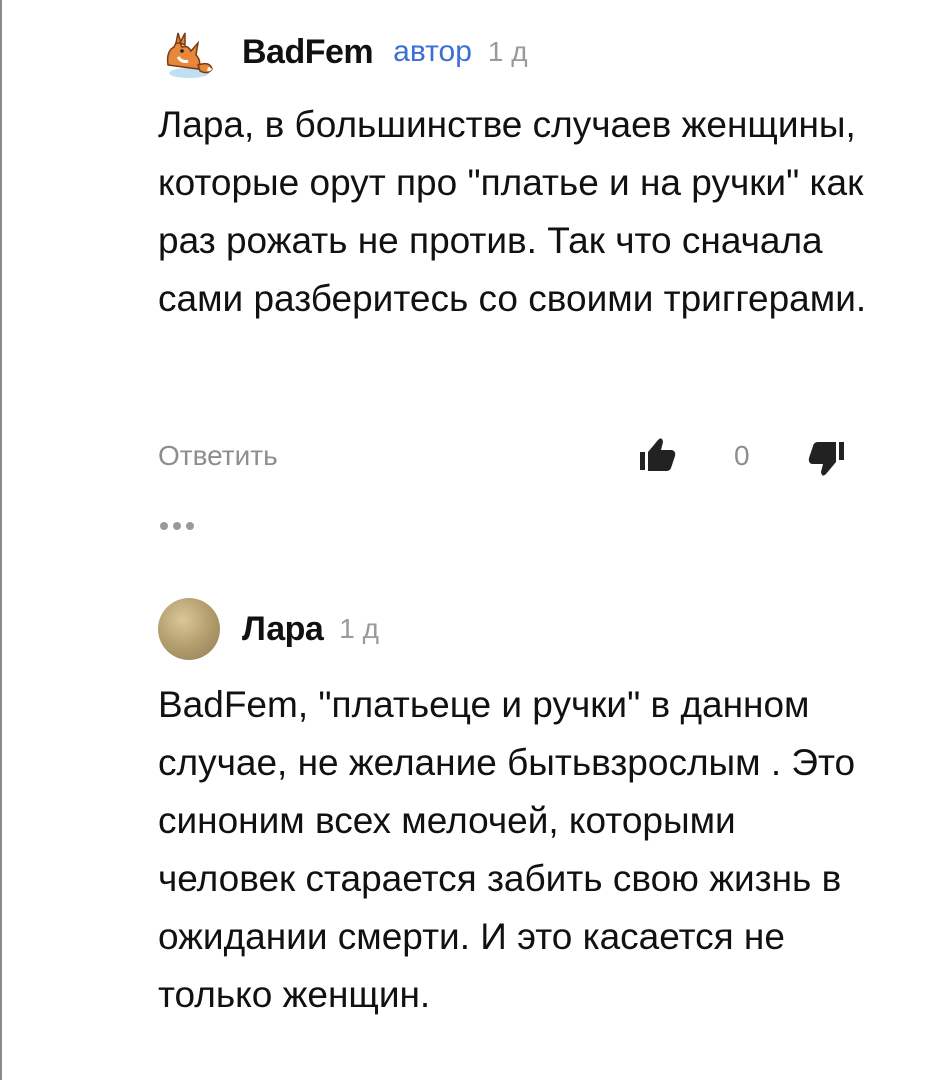 This screenshot has width=933, height=1080. I want to click on comment-header: Лара 1 д, so click(268, 629).